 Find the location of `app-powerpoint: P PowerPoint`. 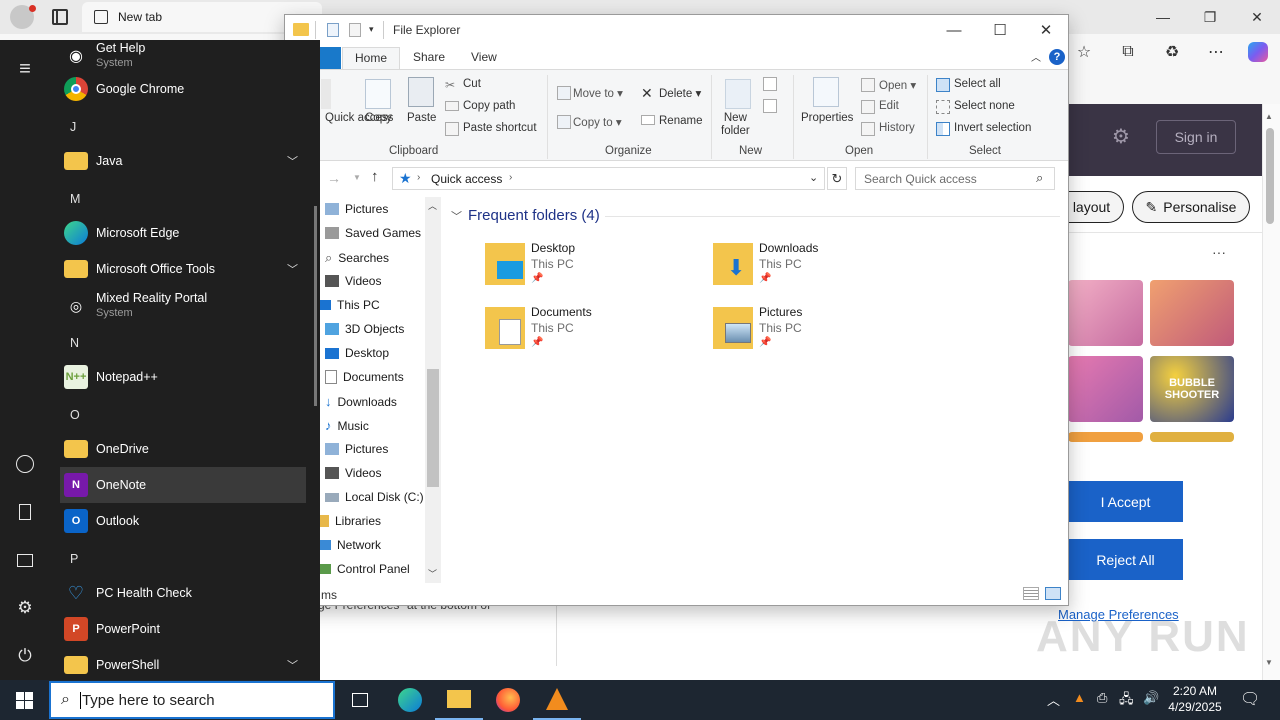

app-powerpoint: P PowerPoint is located at coordinates (183, 629).